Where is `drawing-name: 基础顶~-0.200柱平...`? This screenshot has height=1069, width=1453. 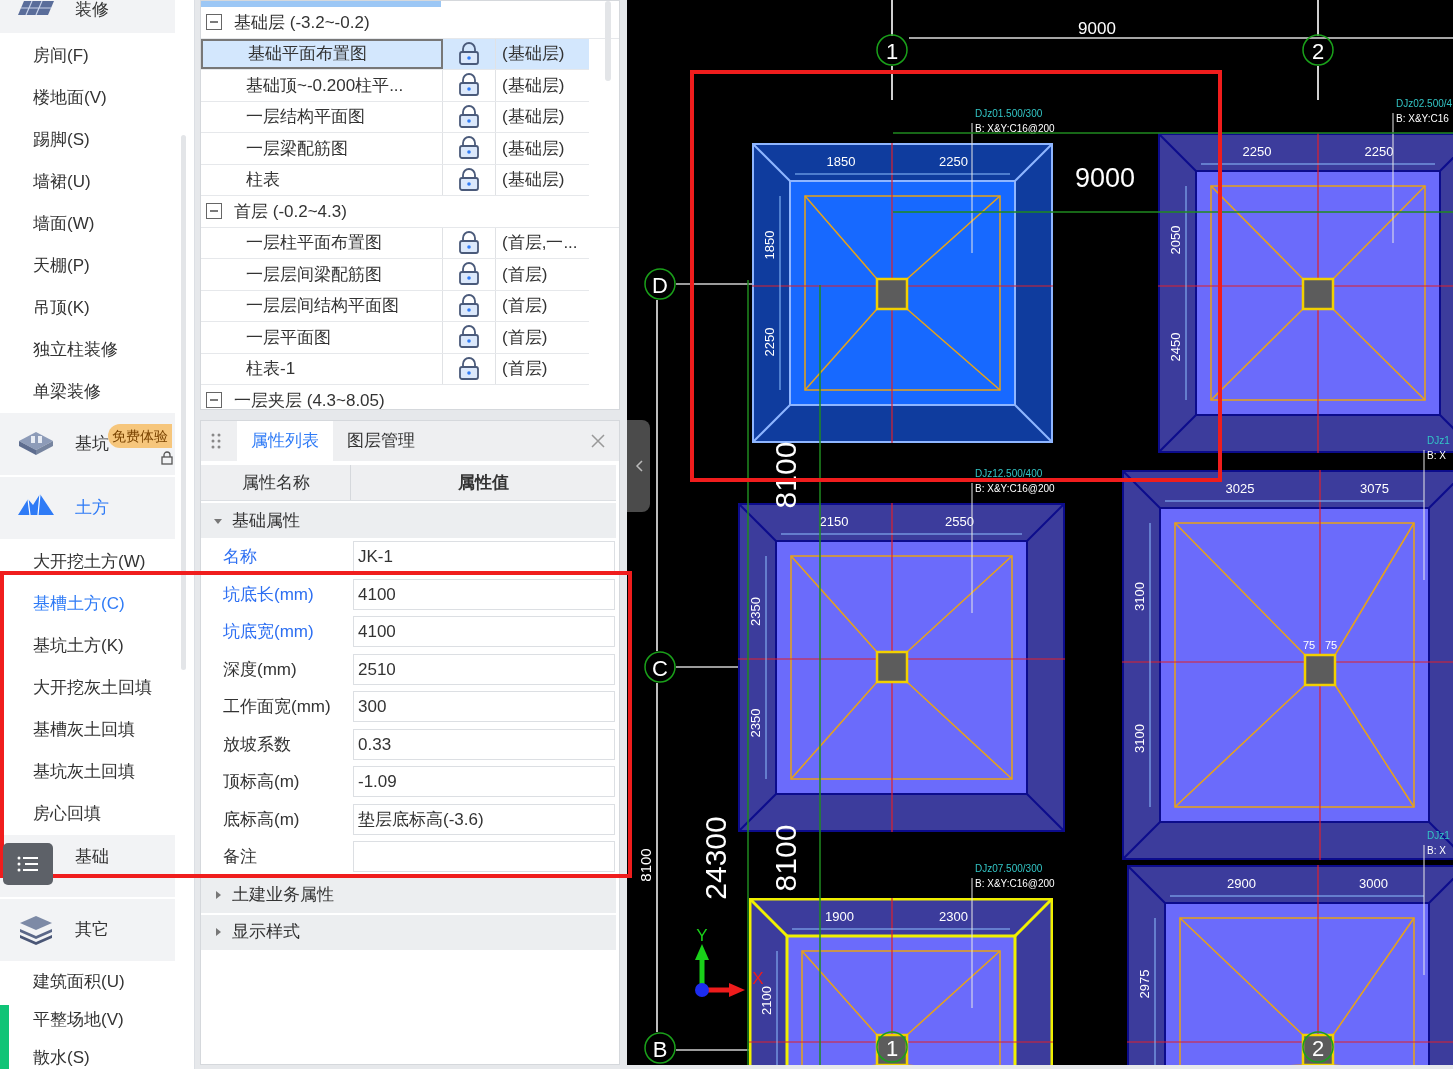
drawing-name: 基础顶~-0.200柱平... is located at coordinates (325, 85).